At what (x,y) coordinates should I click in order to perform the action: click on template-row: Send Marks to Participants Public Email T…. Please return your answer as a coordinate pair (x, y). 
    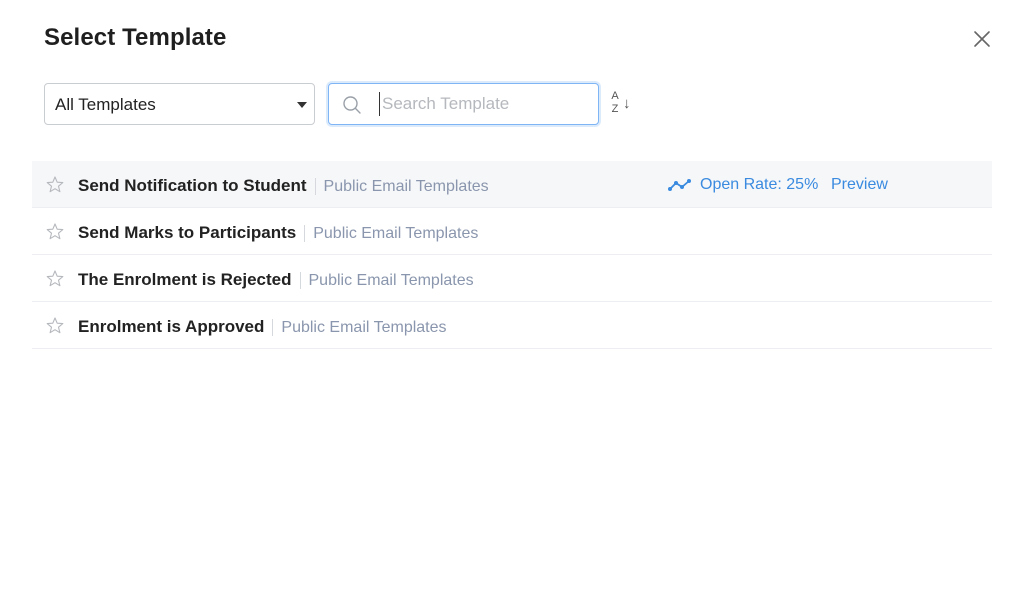
    Looking at the image, I should click on (512, 231).